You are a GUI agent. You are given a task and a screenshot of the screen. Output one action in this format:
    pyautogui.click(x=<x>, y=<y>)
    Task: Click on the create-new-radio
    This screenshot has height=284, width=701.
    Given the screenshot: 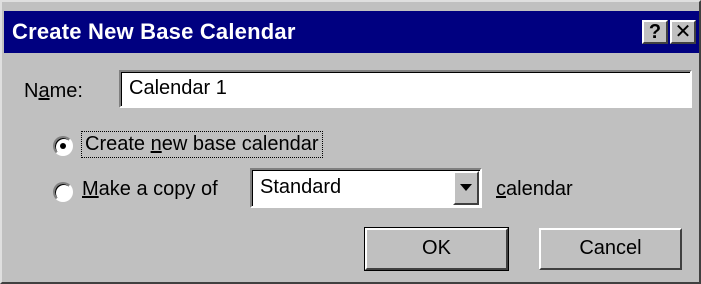 What is the action you would take?
    pyautogui.click(x=63, y=146)
    